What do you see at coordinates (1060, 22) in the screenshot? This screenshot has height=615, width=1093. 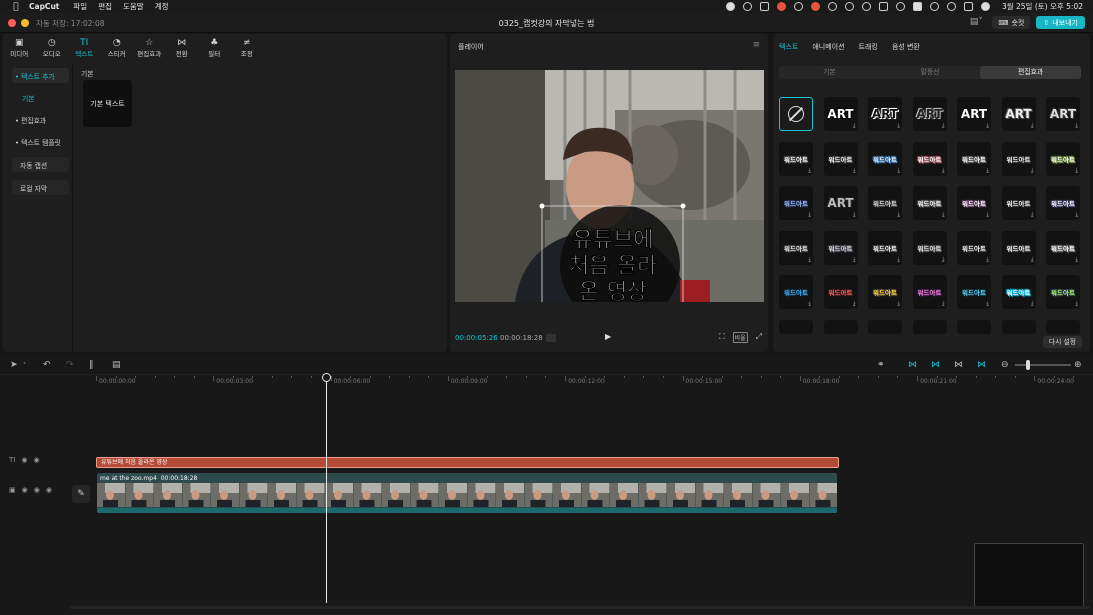 I see `export-button: ⇧ 내보내기` at bounding box center [1060, 22].